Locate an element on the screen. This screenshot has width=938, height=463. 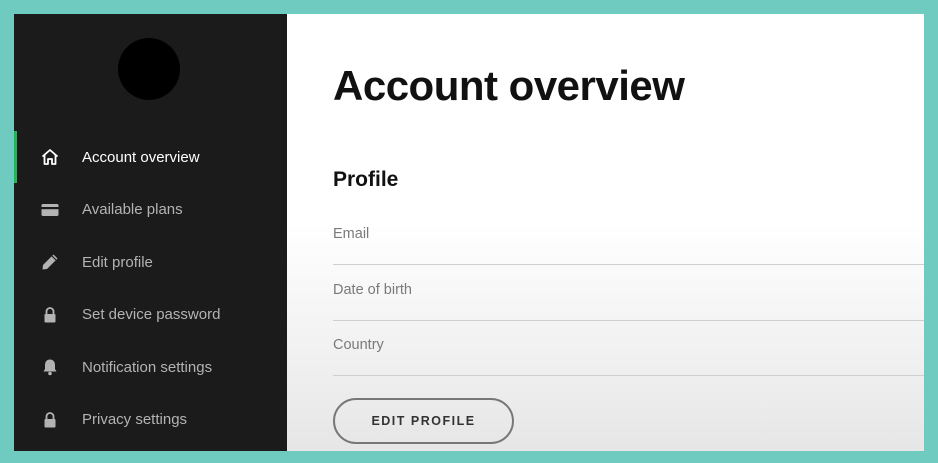
email-label: Email is located at coordinates (351, 234).